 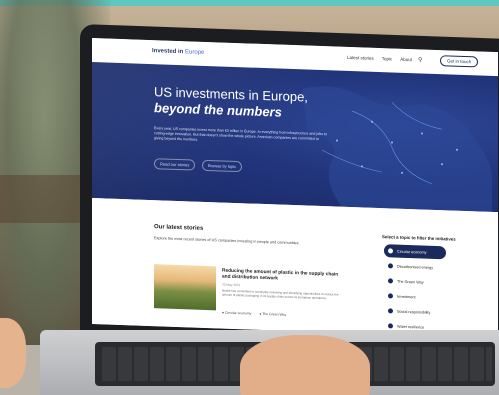 I want to click on read-stories-button: Read our stories, so click(x=175, y=164).